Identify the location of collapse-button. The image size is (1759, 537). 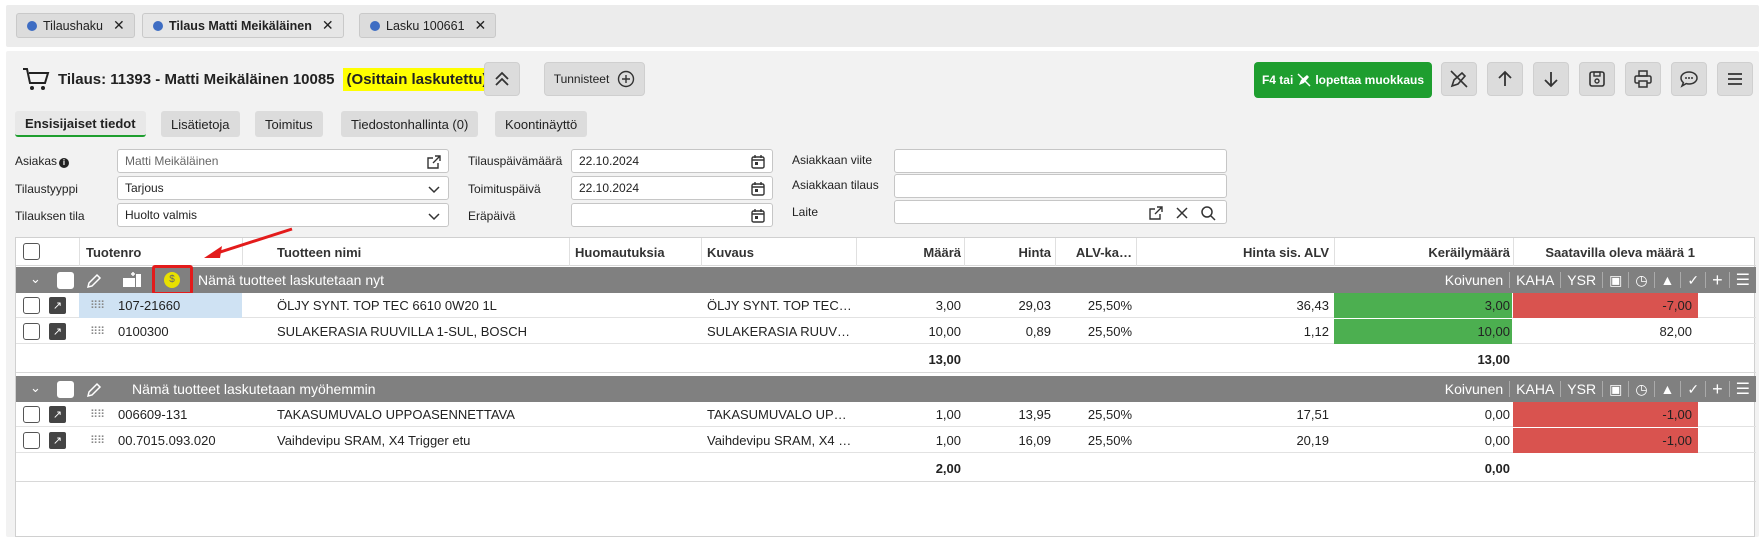
(502, 79).